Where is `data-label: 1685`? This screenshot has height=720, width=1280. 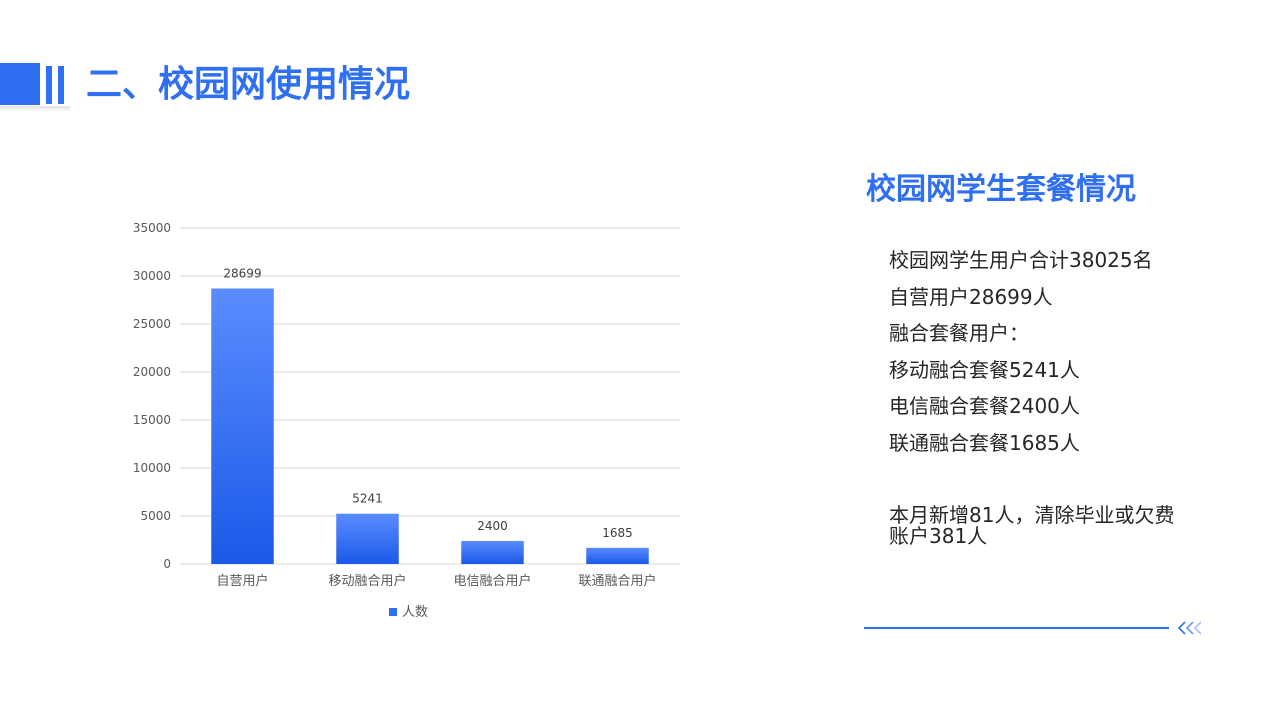
data-label: 1685 is located at coordinates (617, 533).